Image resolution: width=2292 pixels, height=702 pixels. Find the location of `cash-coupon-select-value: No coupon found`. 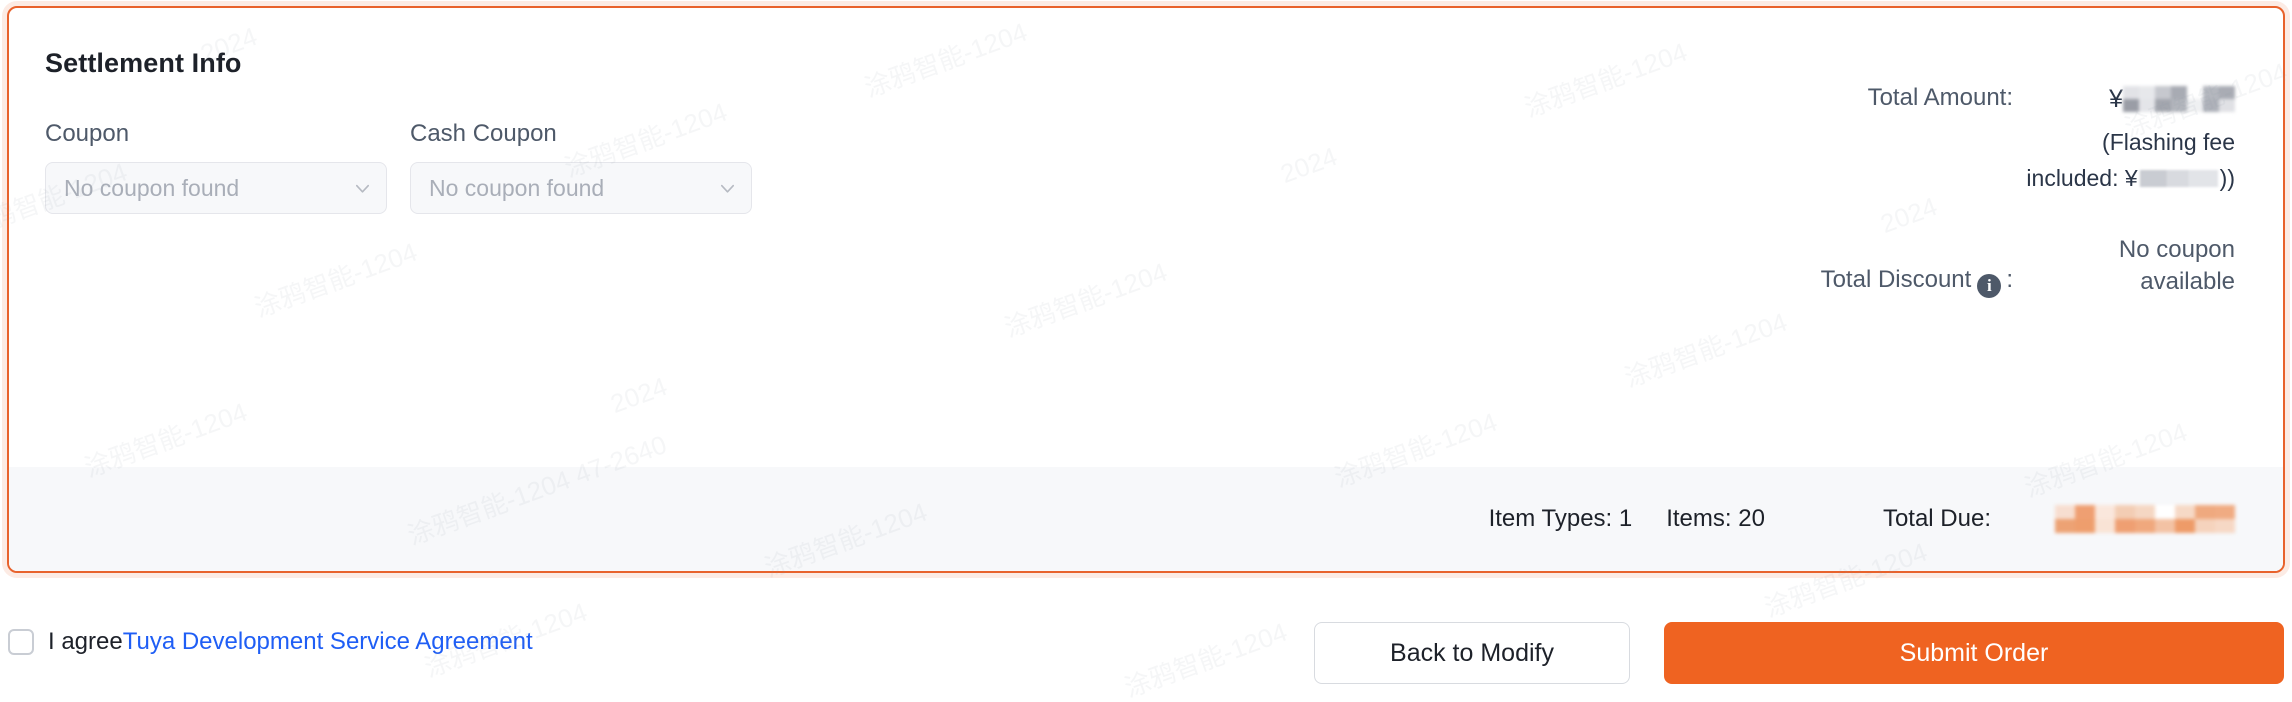

cash-coupon-select-value: No coupon found is located at coordinates (517, 187).